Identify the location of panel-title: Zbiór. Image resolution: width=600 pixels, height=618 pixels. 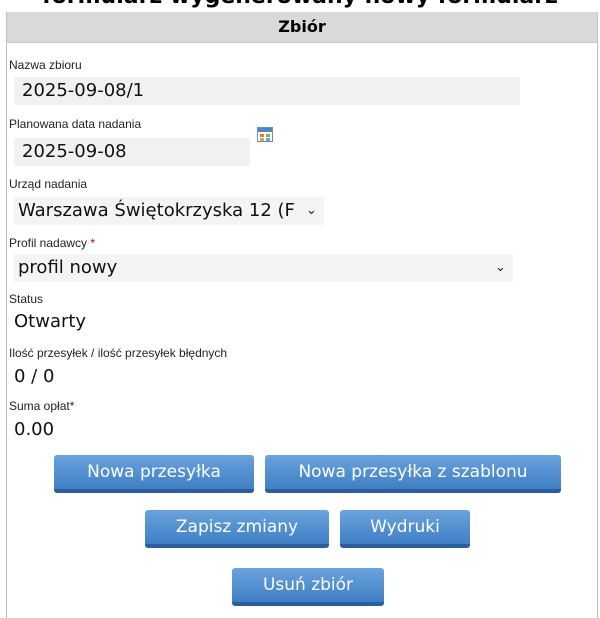
(302, 27).